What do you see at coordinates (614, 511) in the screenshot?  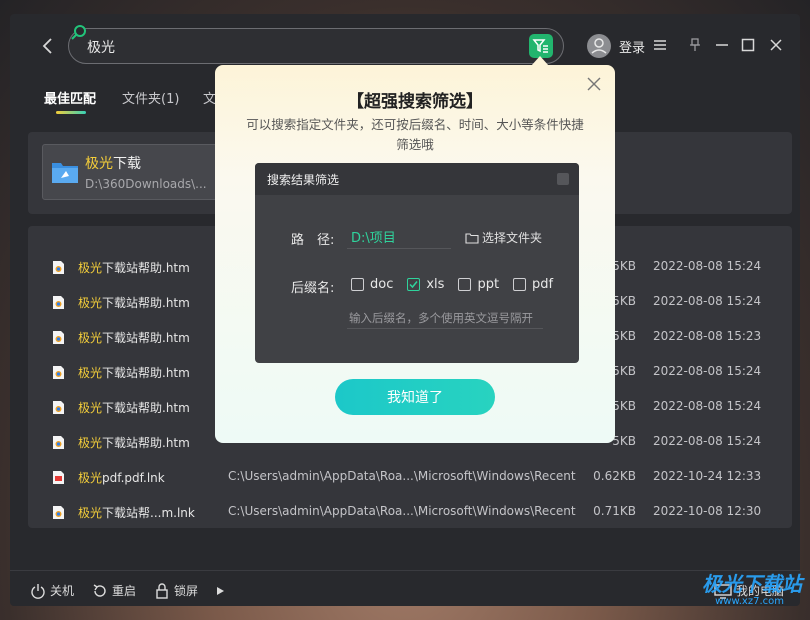 I see `file-size: 0.71KB` at bounding box center [614, 511].